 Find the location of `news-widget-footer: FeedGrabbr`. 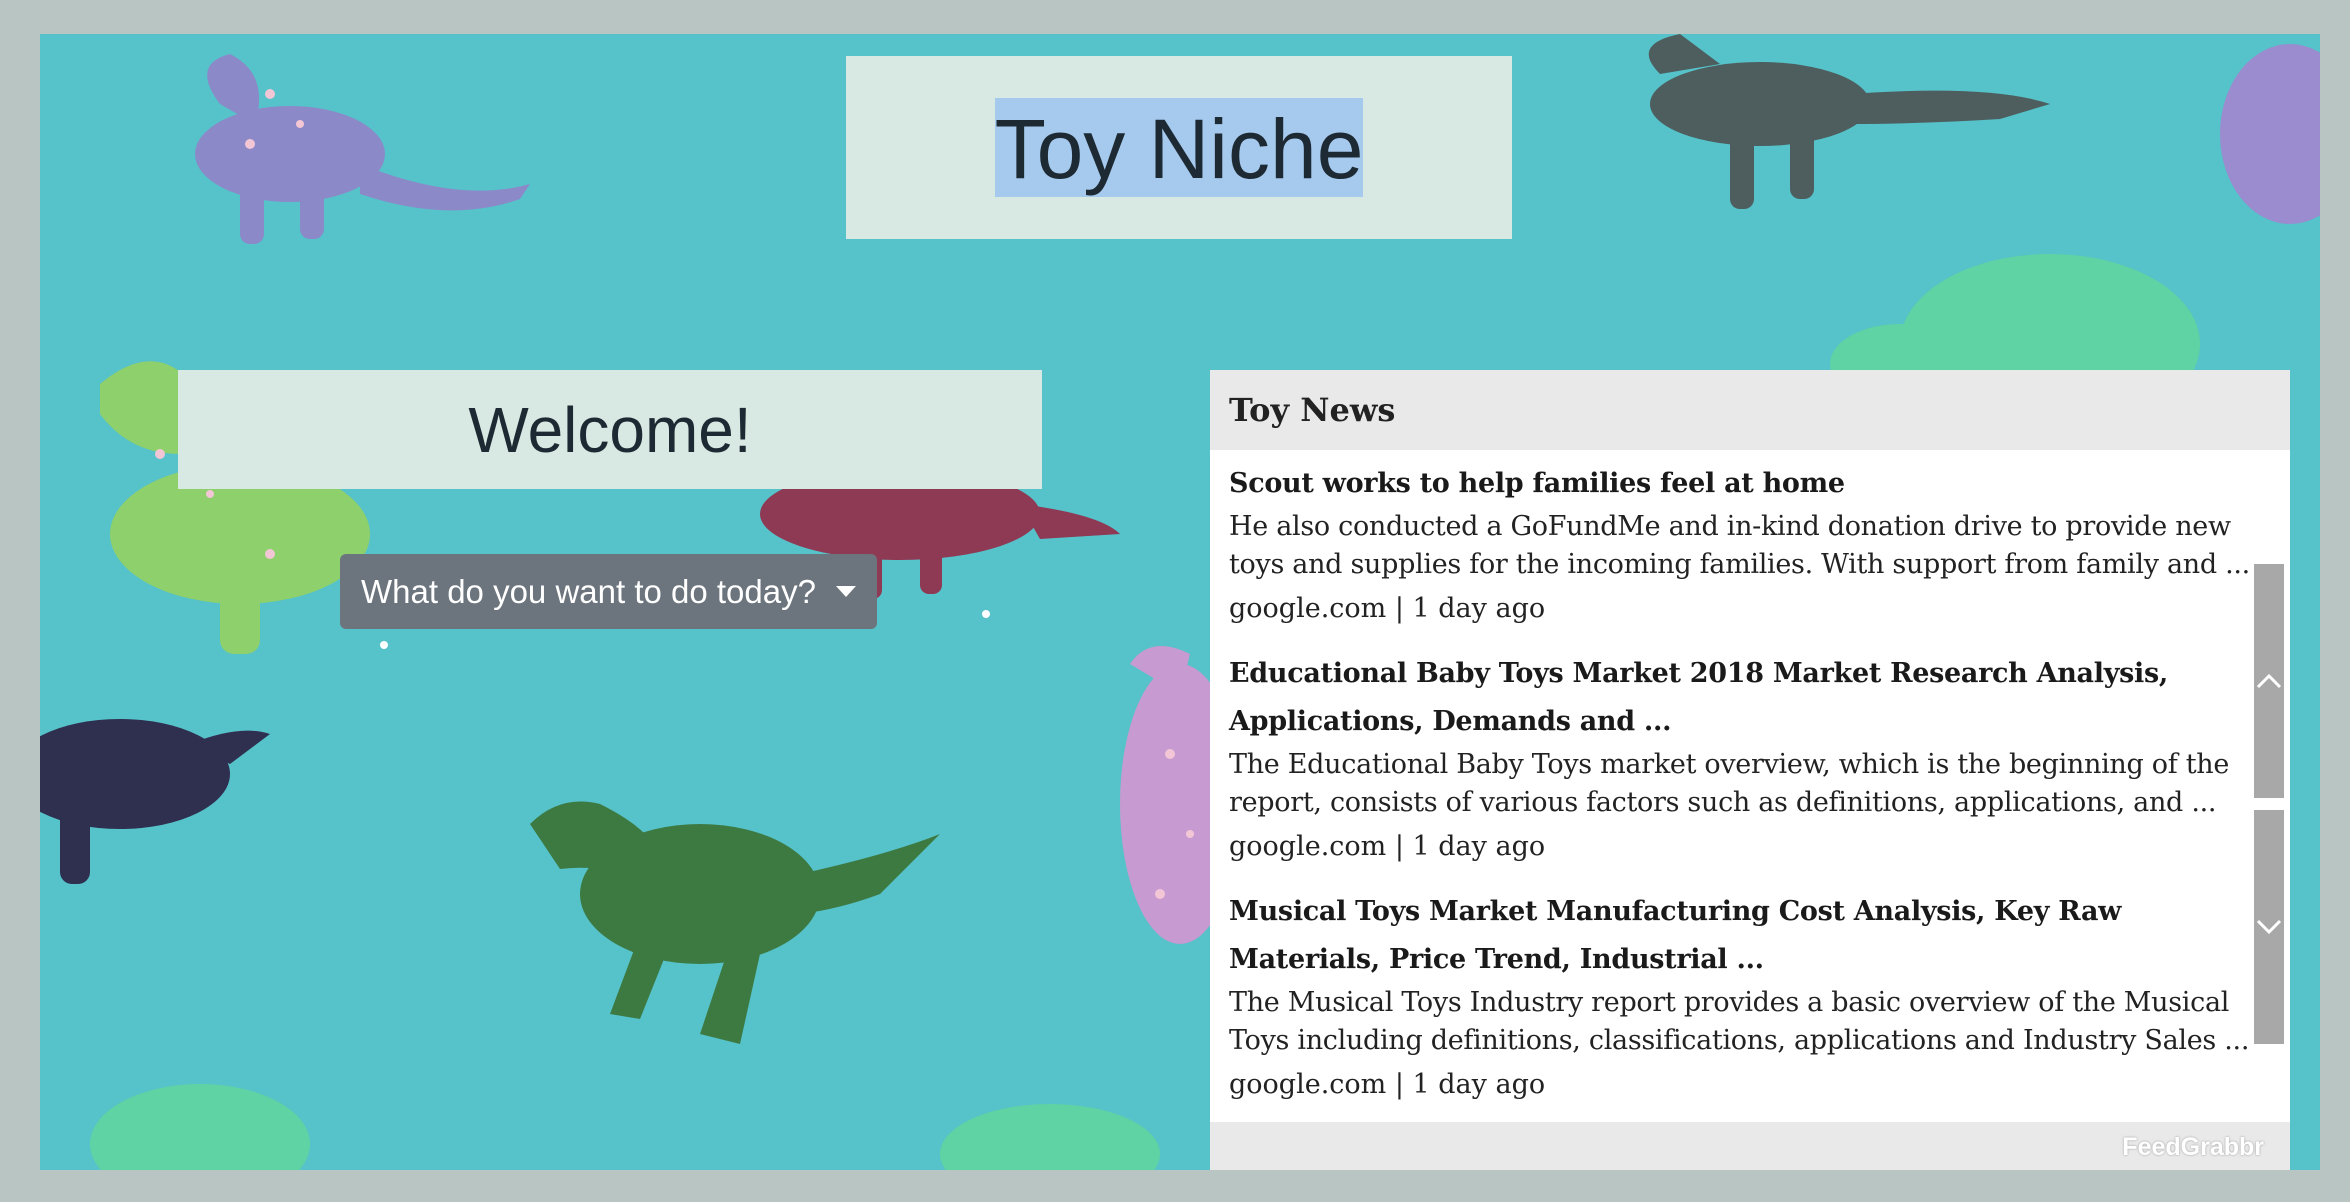

news-widget-footer: FeedGrabbr is located at coordinates (1750, 1146).